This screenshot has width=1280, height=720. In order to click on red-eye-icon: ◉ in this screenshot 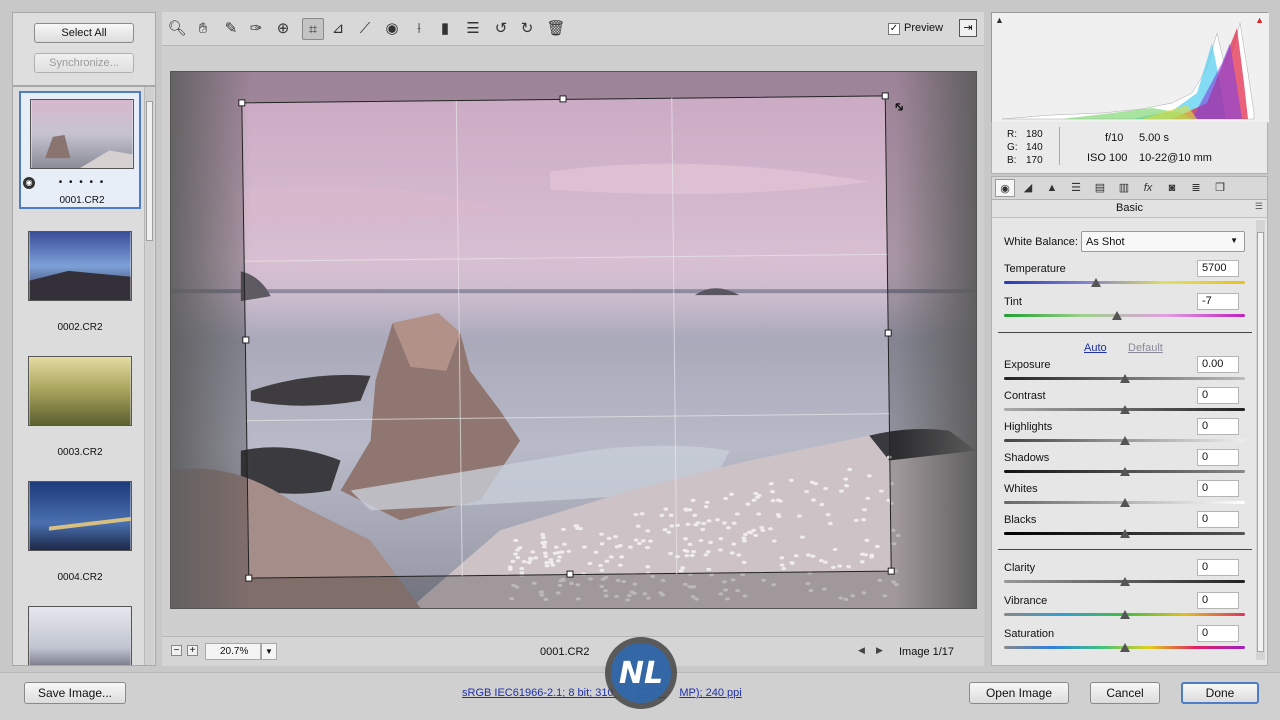, I will do `click(392, 29)`.